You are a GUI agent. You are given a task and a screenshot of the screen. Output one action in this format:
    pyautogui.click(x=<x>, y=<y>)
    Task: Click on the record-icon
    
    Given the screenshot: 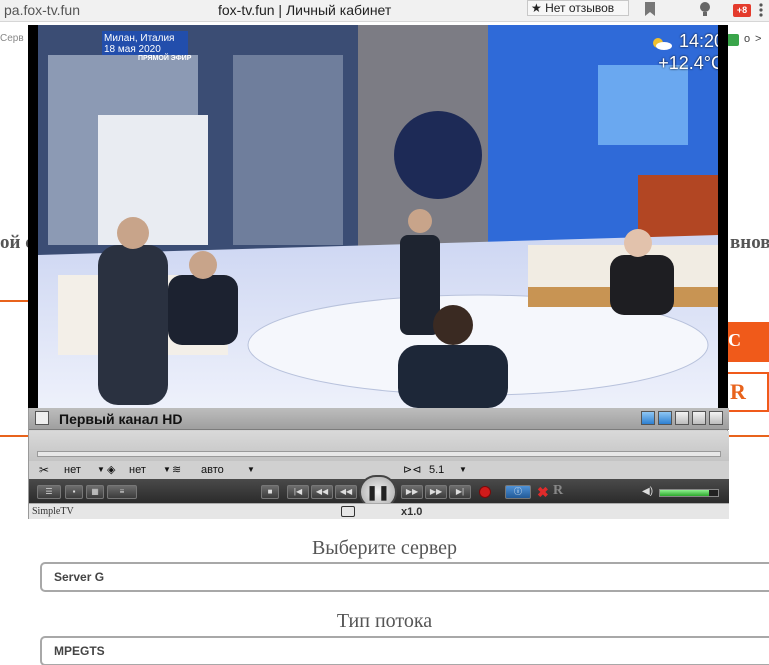 What is the action you would take?
    pyautogui.click(x=485, y=492)
    